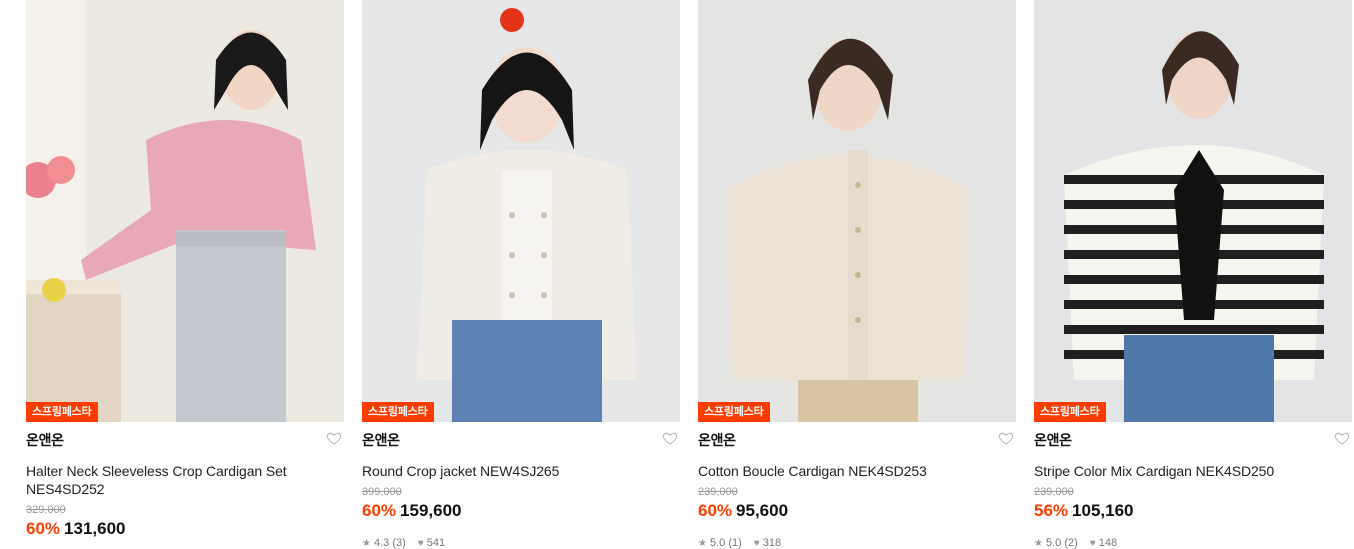 Image resolution: width=1354 pixels, height=549 pixels. I want to click on original-price: 329,000, so click(46, 510).